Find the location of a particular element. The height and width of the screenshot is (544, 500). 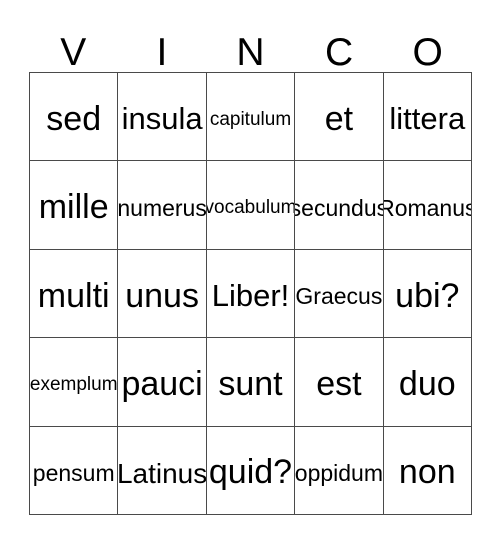

bingo-cell-label: Liber! is located at coordinates (250, 296).